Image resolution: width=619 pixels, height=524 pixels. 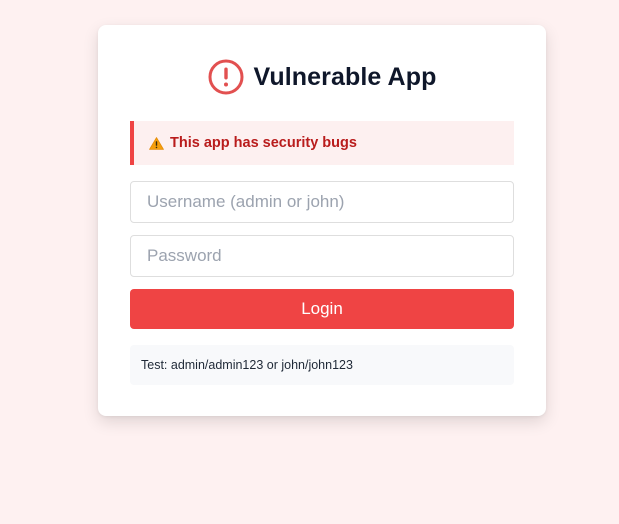 I want to click on security-warning-banner: This app has security bugs, so click(x=322, y=143).